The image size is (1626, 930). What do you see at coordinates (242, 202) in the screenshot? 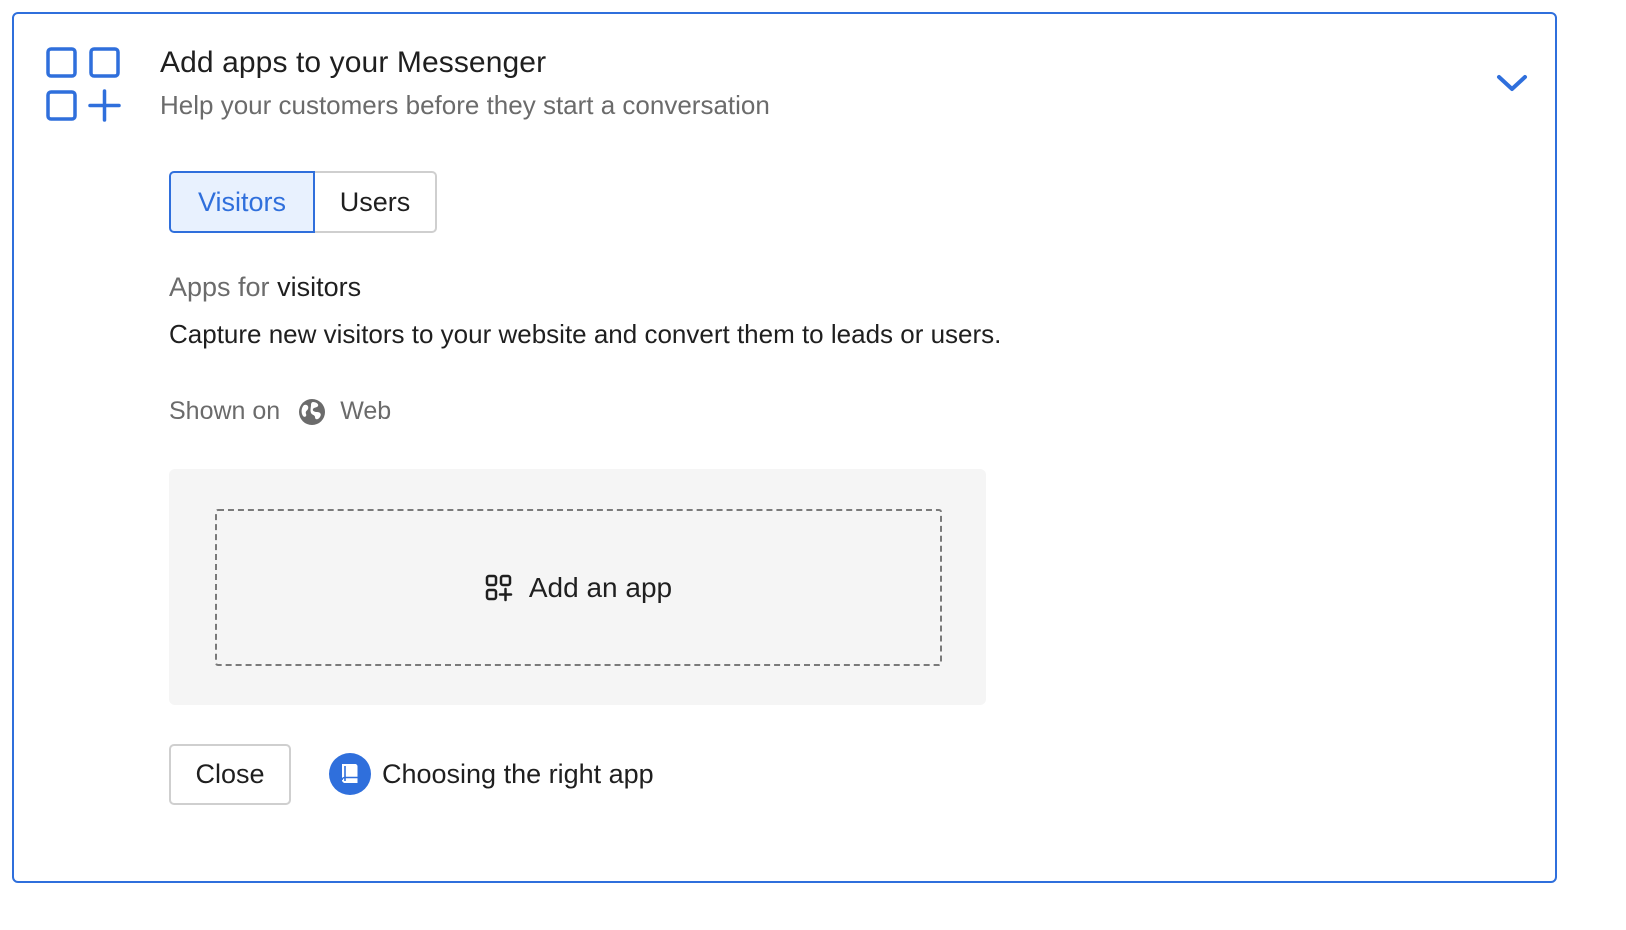
I see `tab-visitors: Visitors` at bounding box center [242, 202].